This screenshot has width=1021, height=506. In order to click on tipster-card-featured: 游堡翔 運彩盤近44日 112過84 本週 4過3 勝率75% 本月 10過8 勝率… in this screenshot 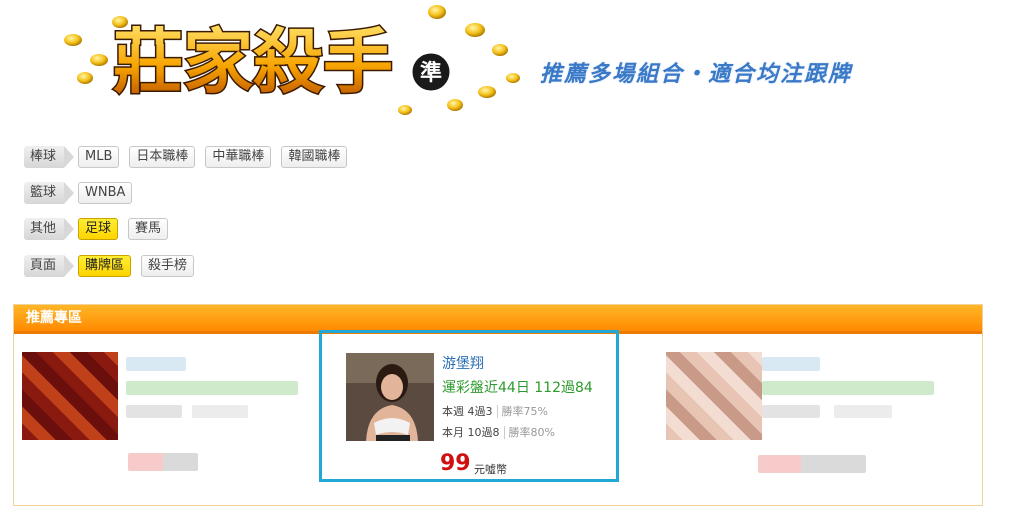, I will do `click(469, 406)`.